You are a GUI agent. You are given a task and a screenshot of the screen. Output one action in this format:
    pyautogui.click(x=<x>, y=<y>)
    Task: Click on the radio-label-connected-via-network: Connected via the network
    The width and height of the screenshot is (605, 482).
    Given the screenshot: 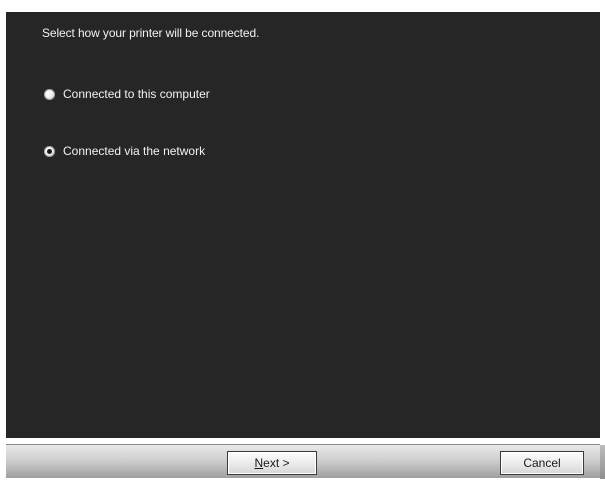 What is the action you would take?
    pyautogui.click(x=134, y=151)
    